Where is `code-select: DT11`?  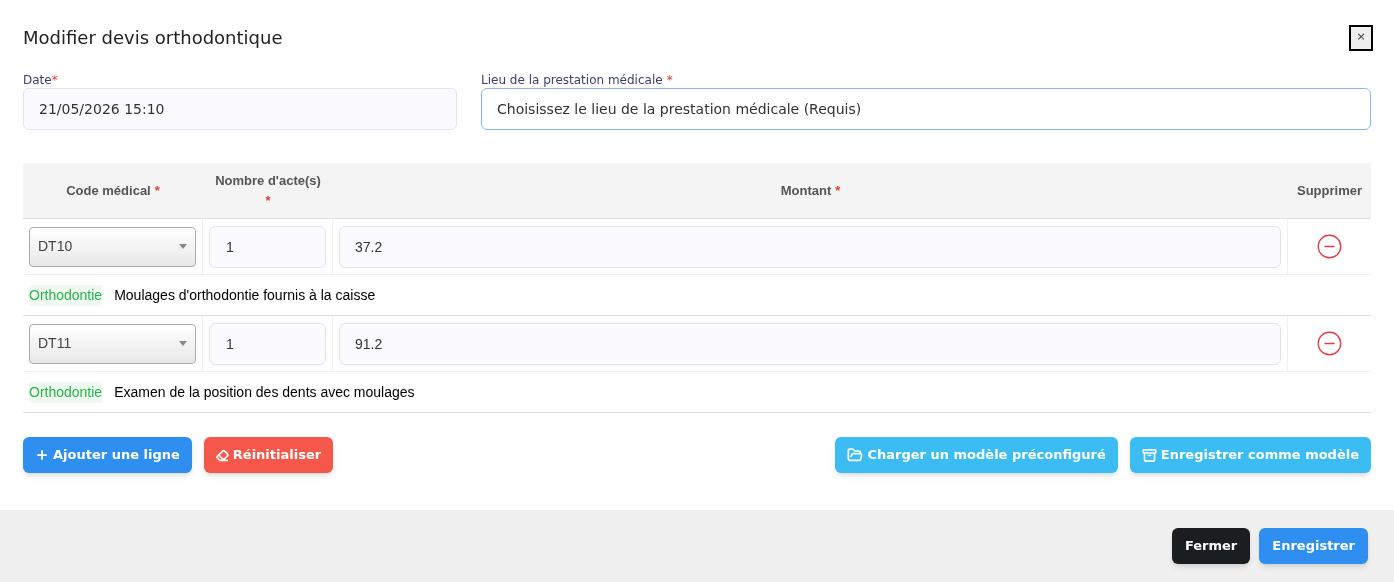 code-select: DT11 is located at coordinates (112, 343).